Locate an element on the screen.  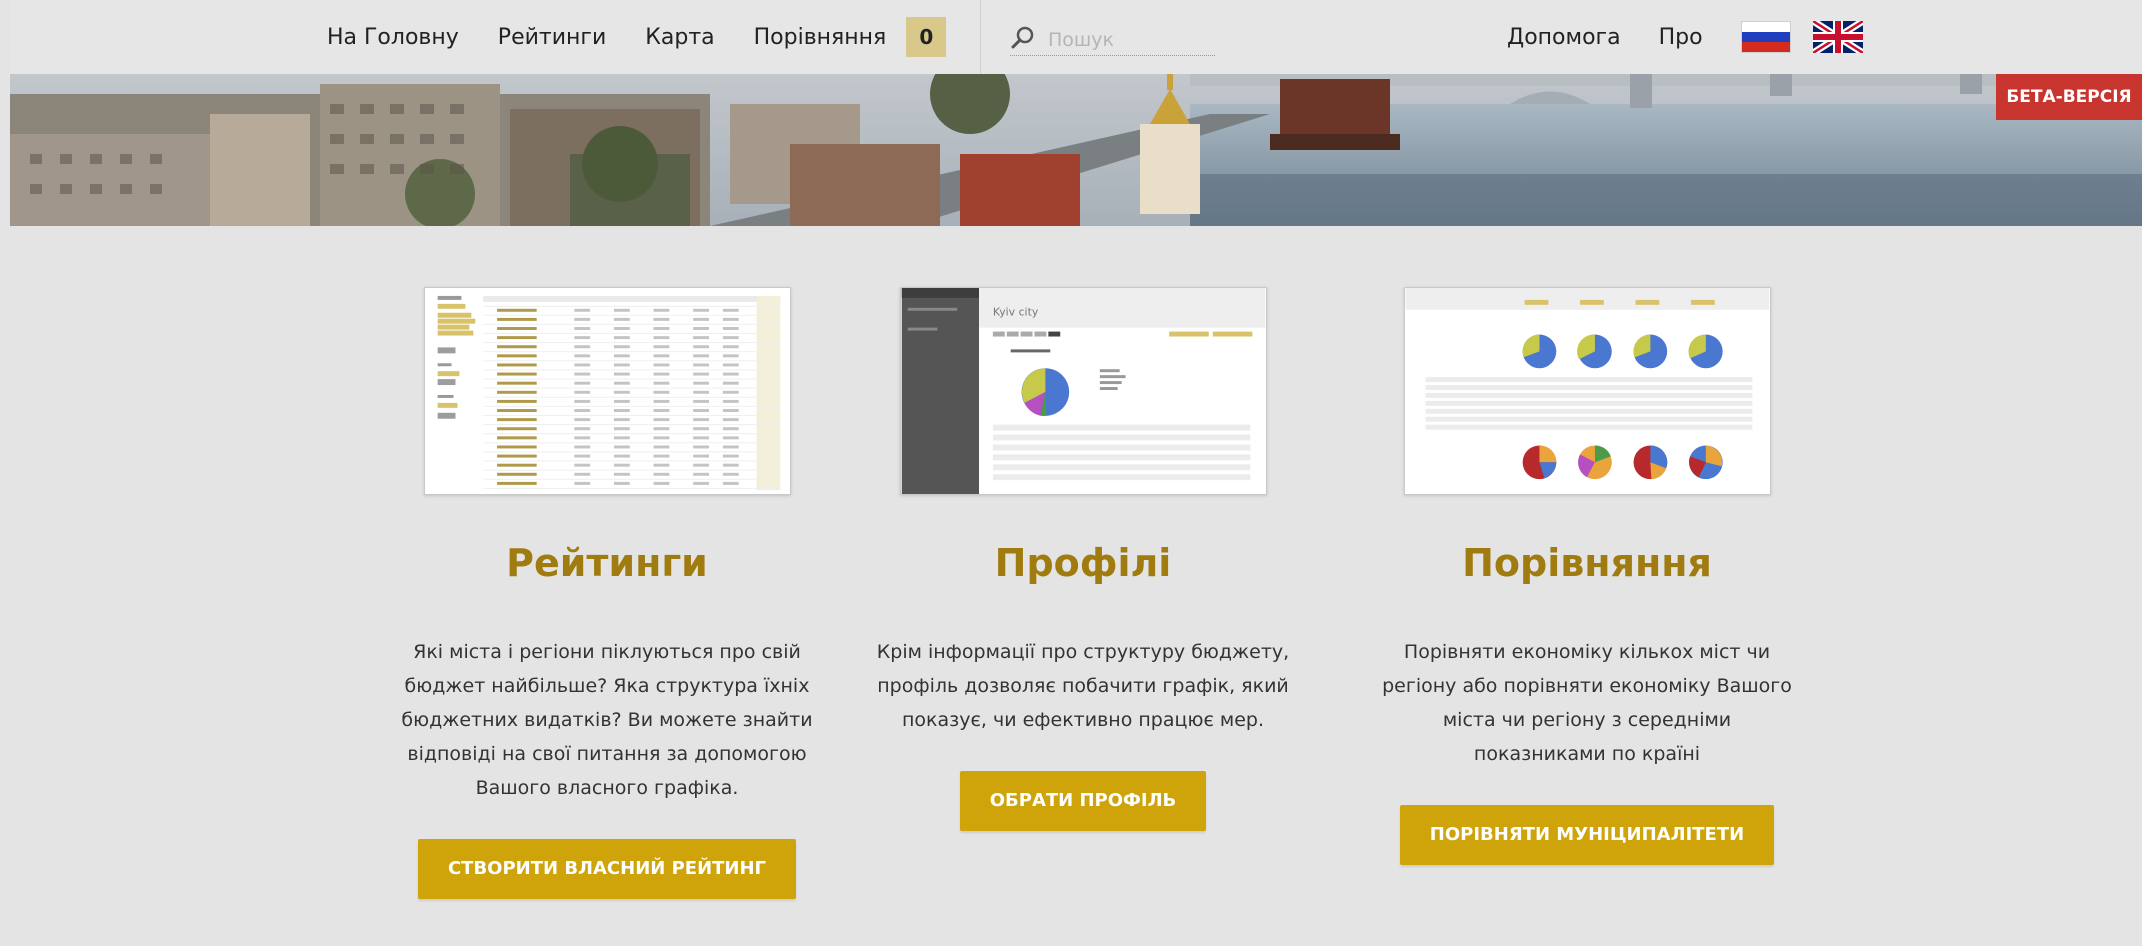
search-icon is located at coordinates (1023, 40).